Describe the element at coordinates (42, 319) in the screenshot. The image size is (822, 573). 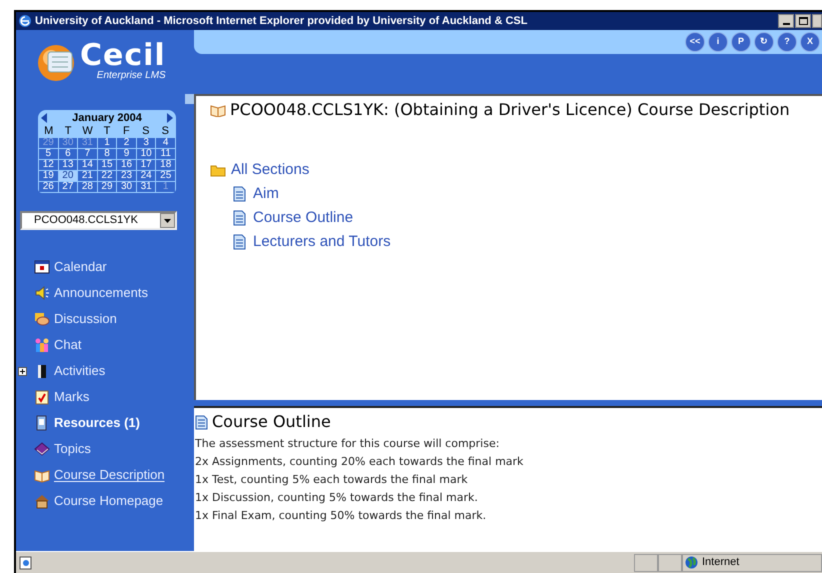
I see `speech-bubble-icon` at that location.